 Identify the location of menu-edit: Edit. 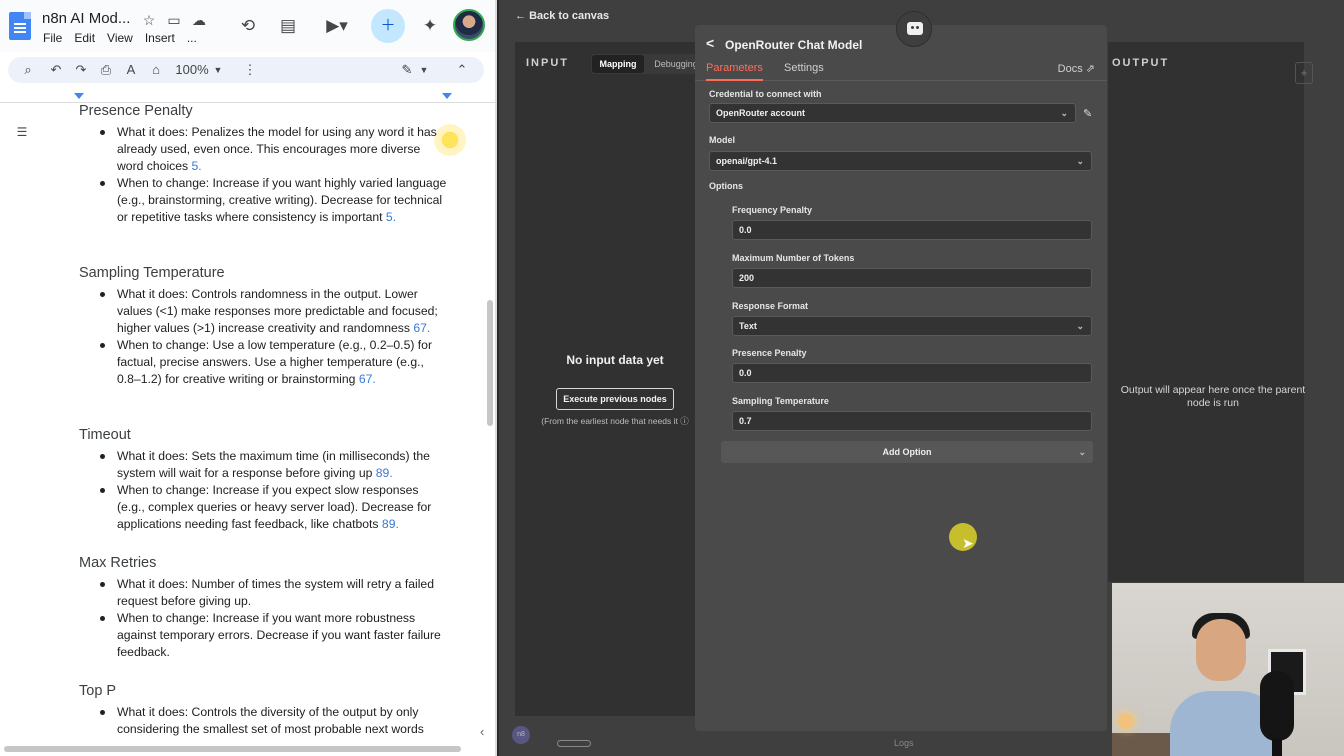
(84, 38).